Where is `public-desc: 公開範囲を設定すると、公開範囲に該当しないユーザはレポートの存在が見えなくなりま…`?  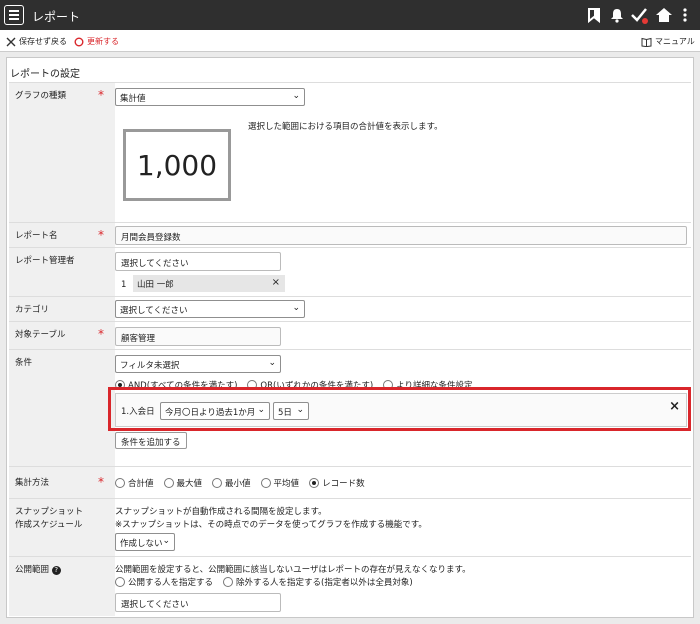 public-desc: 公開範囲を設定すると、公開範囲に該当しないユーザはレポートの存在が見えなくなりま… is located at coordinates (293, 570).